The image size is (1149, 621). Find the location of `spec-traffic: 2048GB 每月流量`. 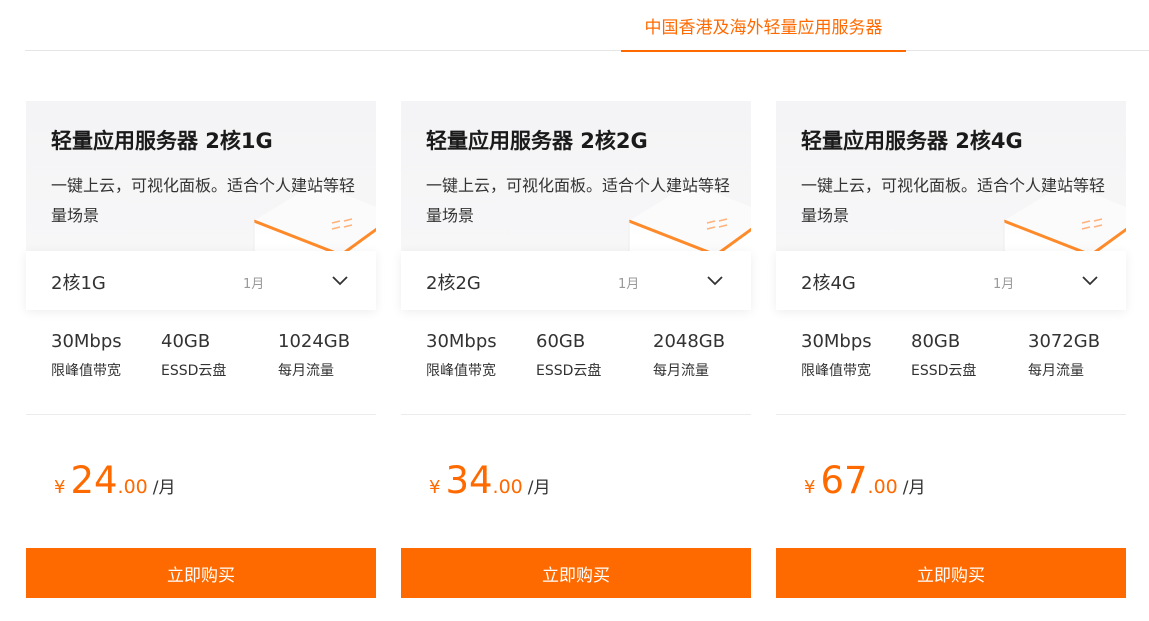

spec-traffic: 2048GB 每月流量 is located at coordinates (689, 355).